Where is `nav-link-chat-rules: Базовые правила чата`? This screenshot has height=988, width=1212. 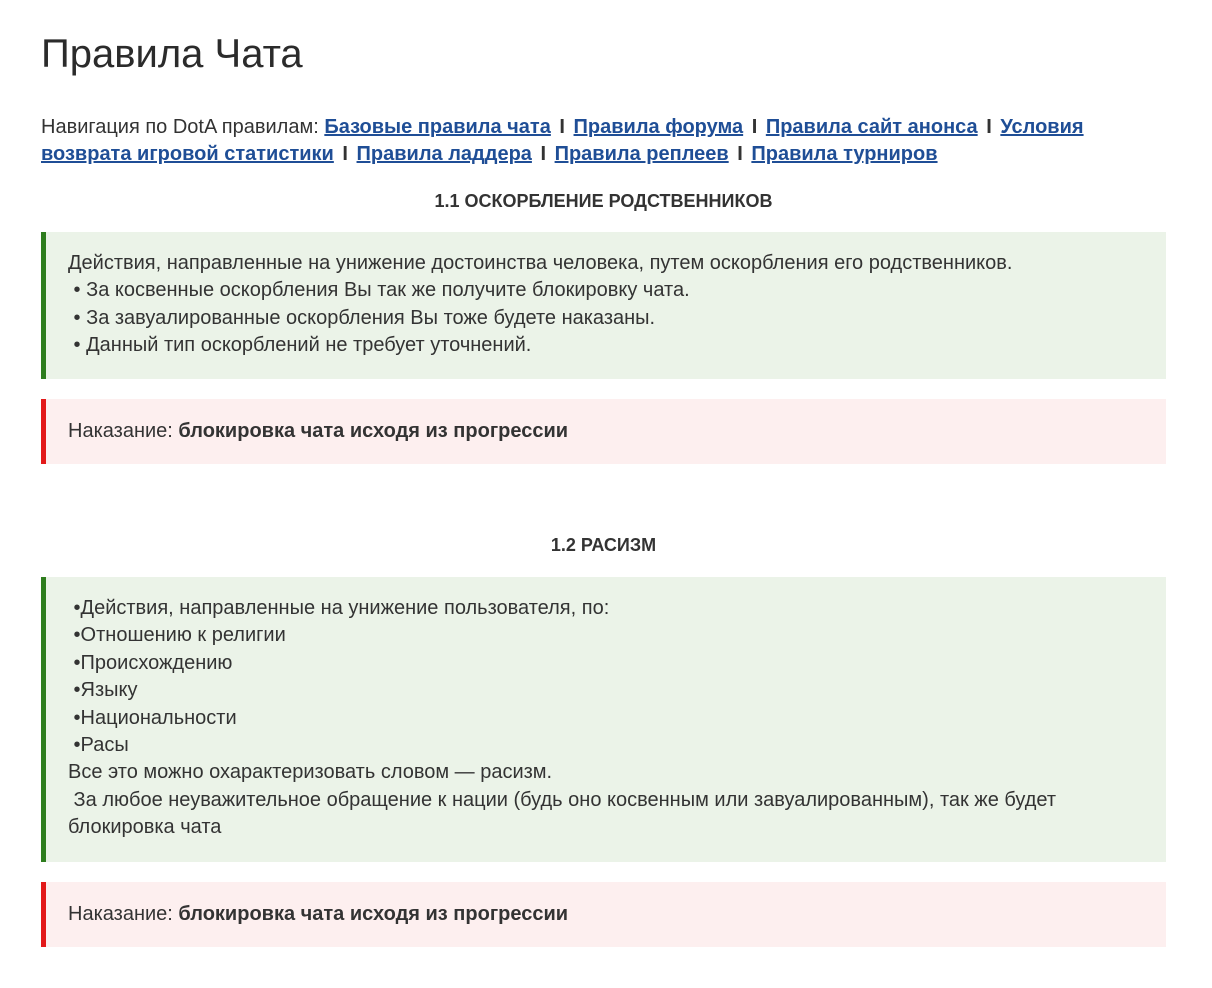 nav-link-chat-rules: Базовые правила чата is located at coordinates (437, 127).